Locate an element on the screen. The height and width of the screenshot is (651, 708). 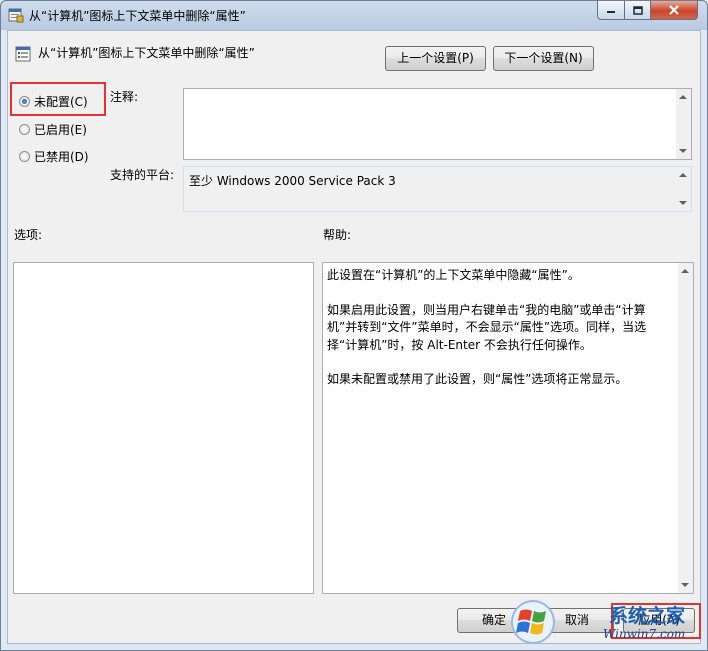
watermark-url: Winwin7.com is located at coordinates (644, 634).